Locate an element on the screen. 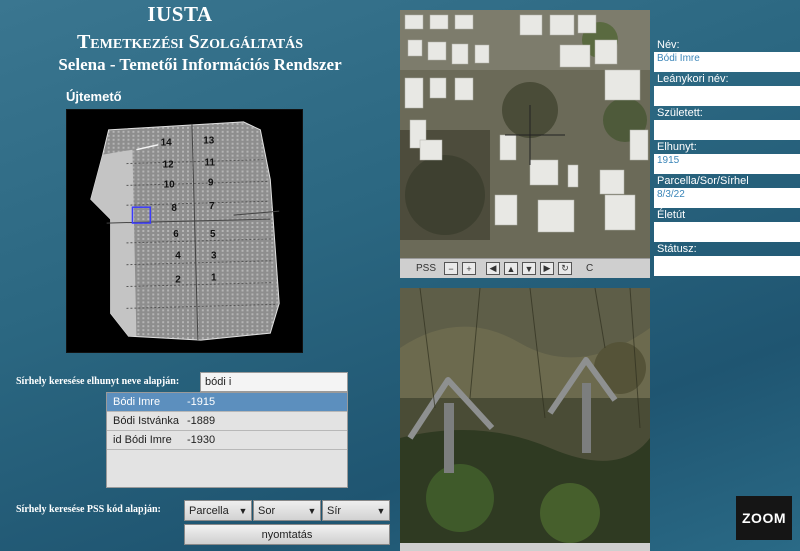 This screenshot has height=551, width=800. name-search-label: Sírhely keresése elhunyt neve alapján: is located at coordinates (98, 381).